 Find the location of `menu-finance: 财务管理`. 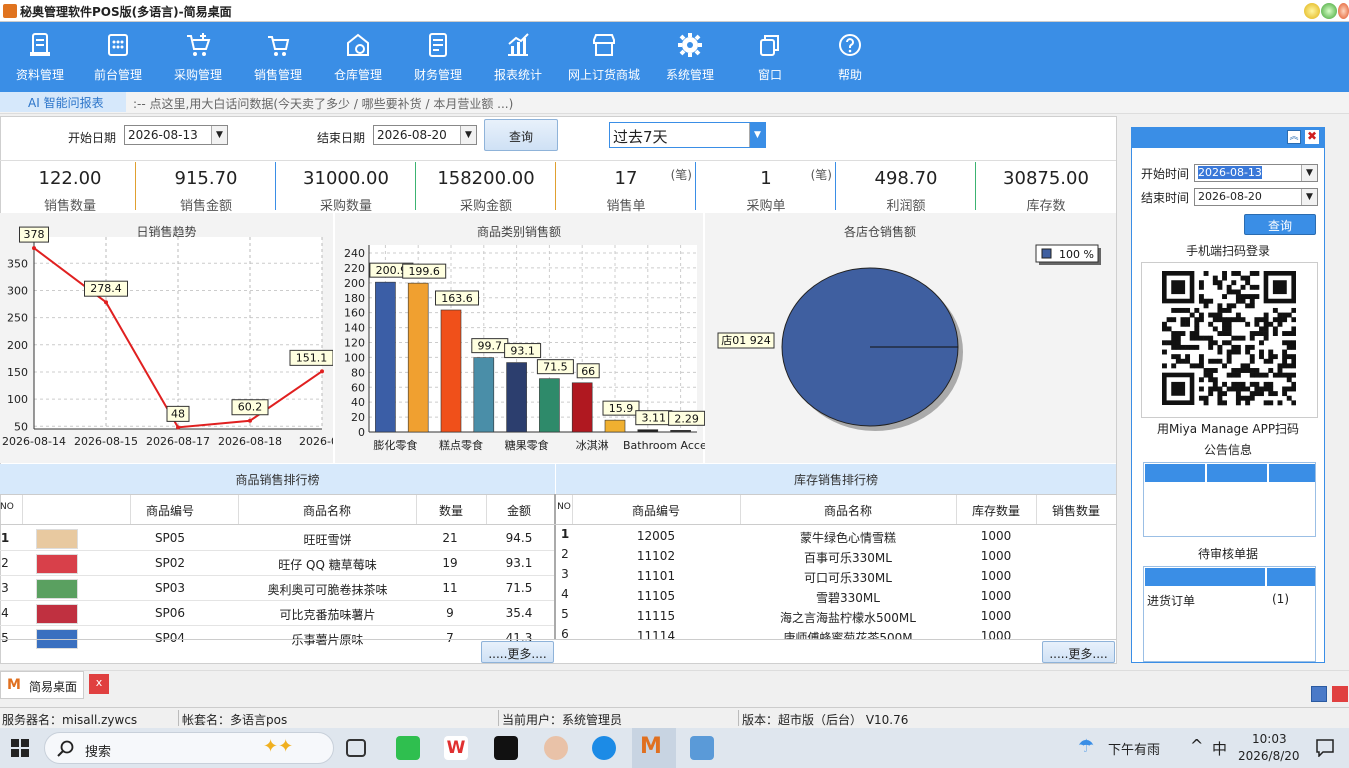

menu-finance: 财务管理 is located at coordinates (438, 57).